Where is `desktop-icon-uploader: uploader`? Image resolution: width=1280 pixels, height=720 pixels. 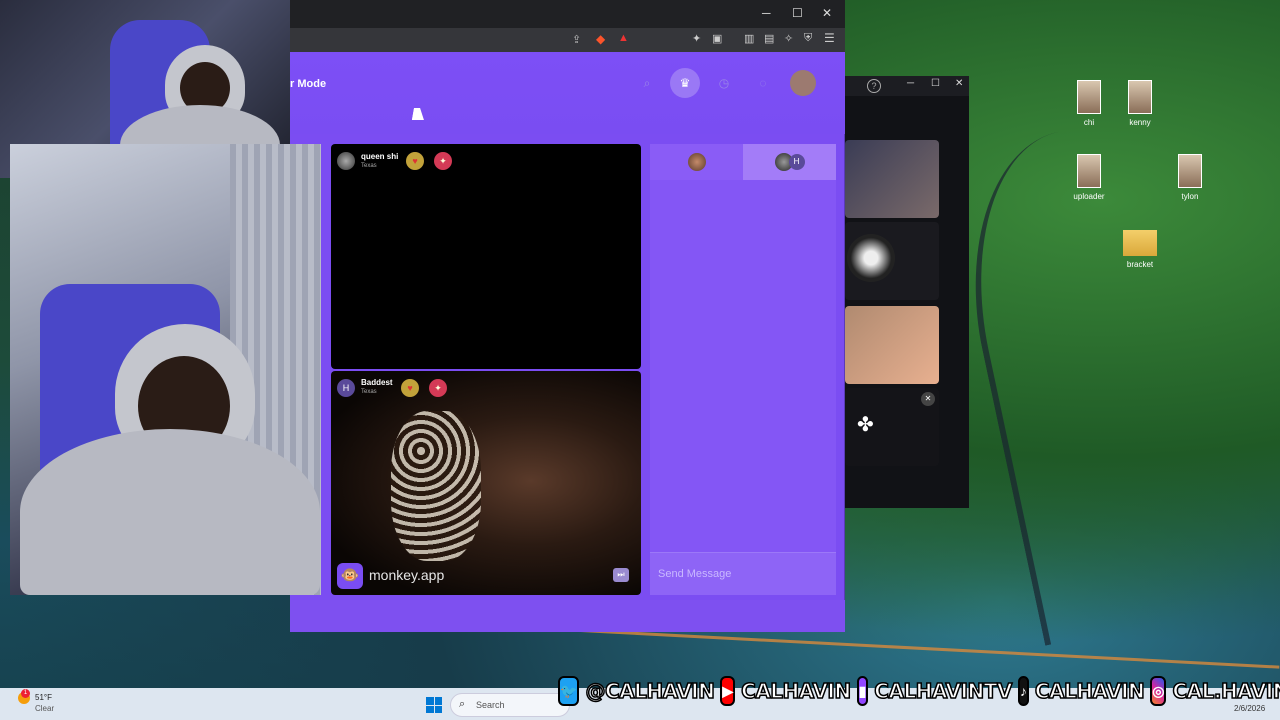 desktop-icon-uploader: uploader is located at coordinates (1089, 177).